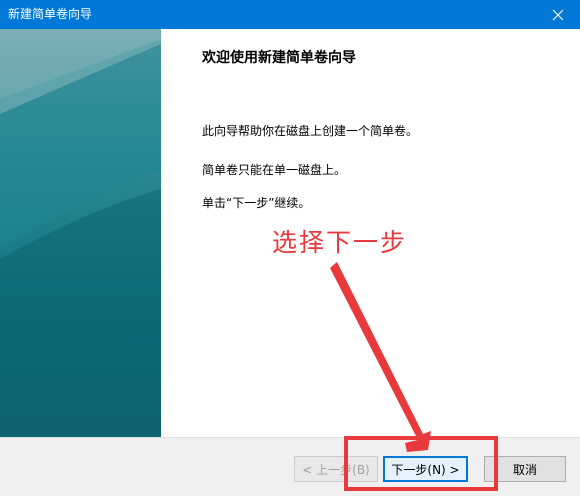 The image size is (580, 496). I want to click on cancel-button: 取消, so click(525, 469).